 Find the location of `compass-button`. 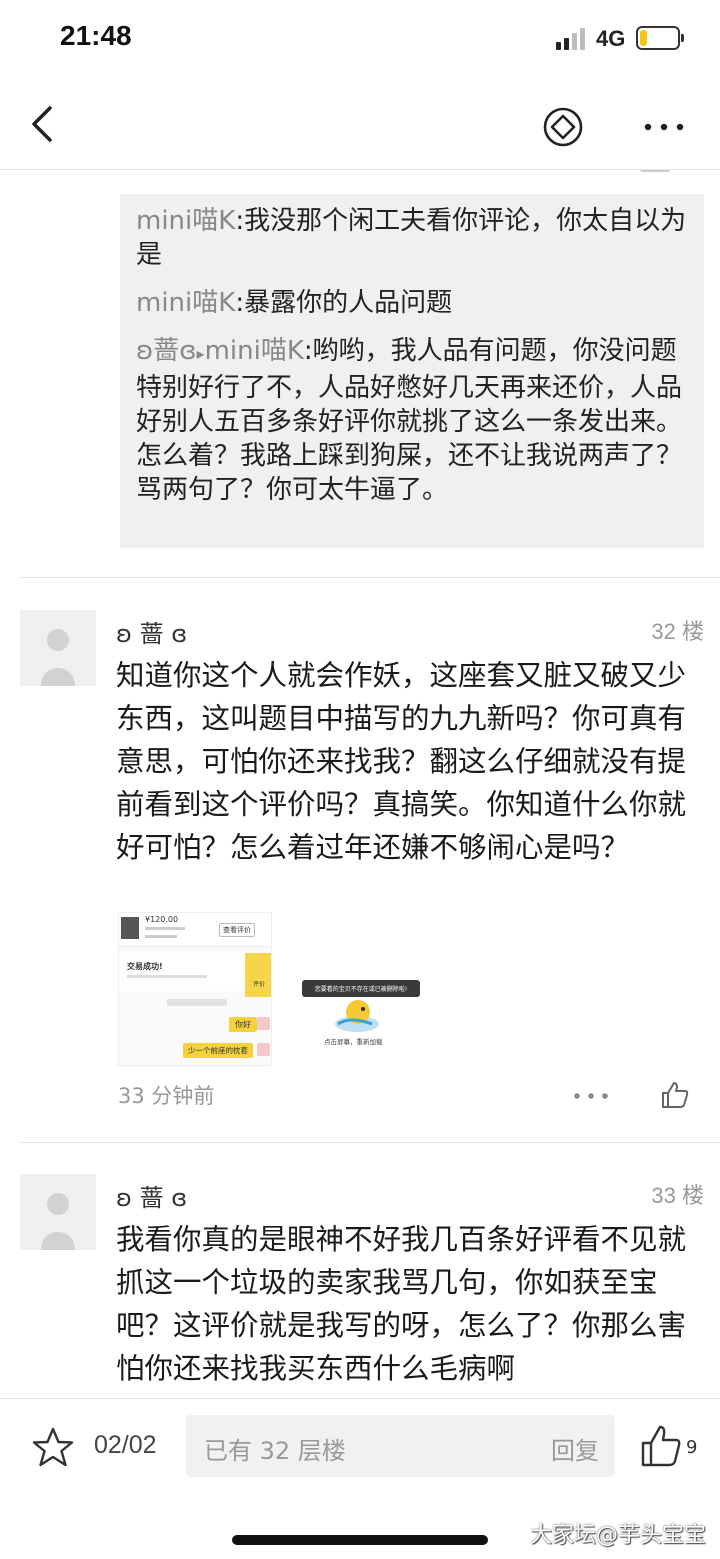

compass-button is located at coordinates (563, 127).